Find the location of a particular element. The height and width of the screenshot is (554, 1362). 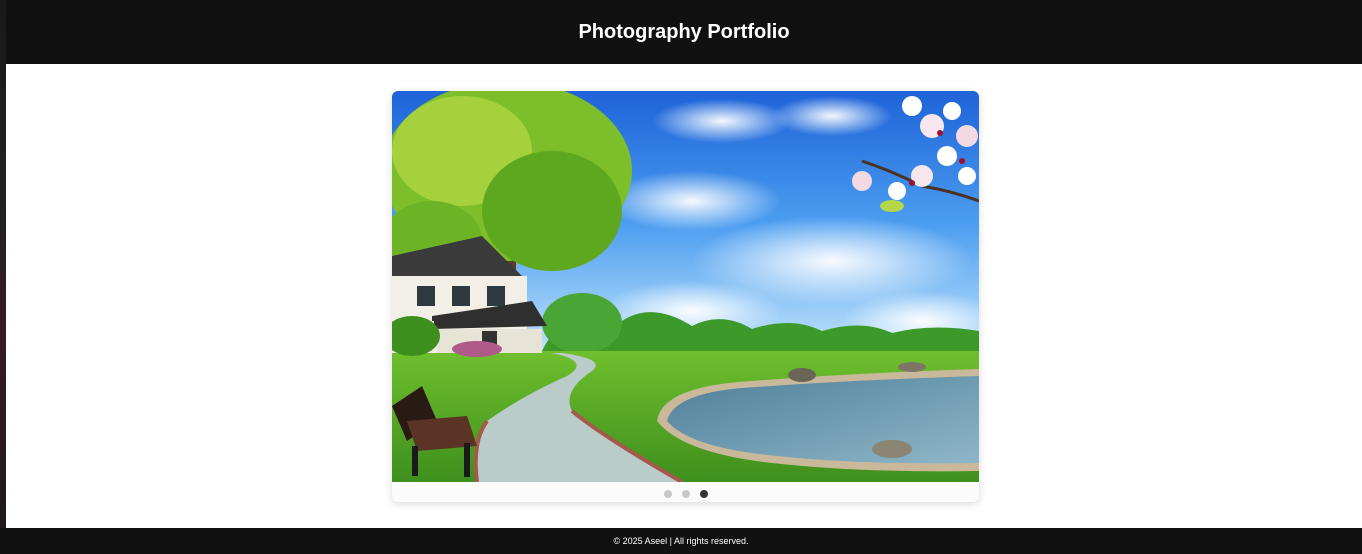

footer-copyright: © 2025 Aseel | All rights reserved. is located at coordinates (681, 541).